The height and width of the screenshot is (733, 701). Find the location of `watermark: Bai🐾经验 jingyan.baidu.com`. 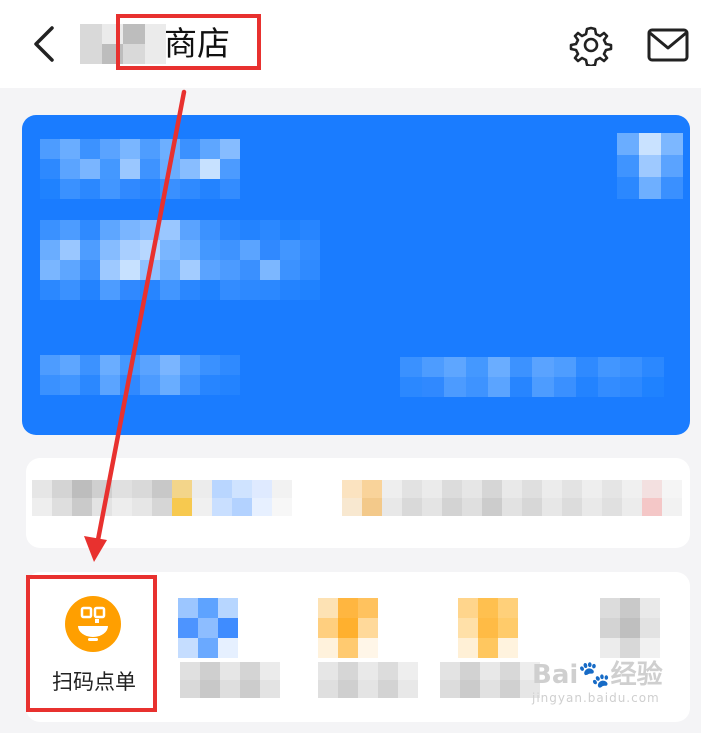

watermark: Bai🐾经验 jingyan.baidu.com is located at coordinates (612, 690).